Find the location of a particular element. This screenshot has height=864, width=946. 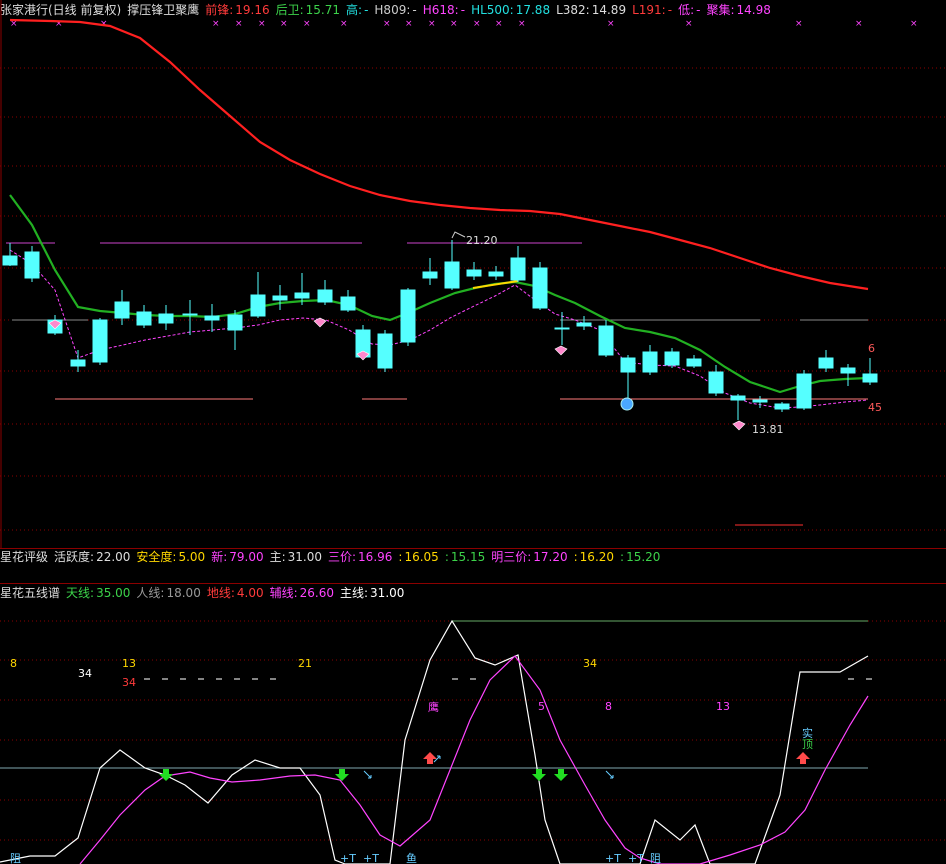

fiveline-item: 辅线: 26.60 is located at coordinates (302, 593).